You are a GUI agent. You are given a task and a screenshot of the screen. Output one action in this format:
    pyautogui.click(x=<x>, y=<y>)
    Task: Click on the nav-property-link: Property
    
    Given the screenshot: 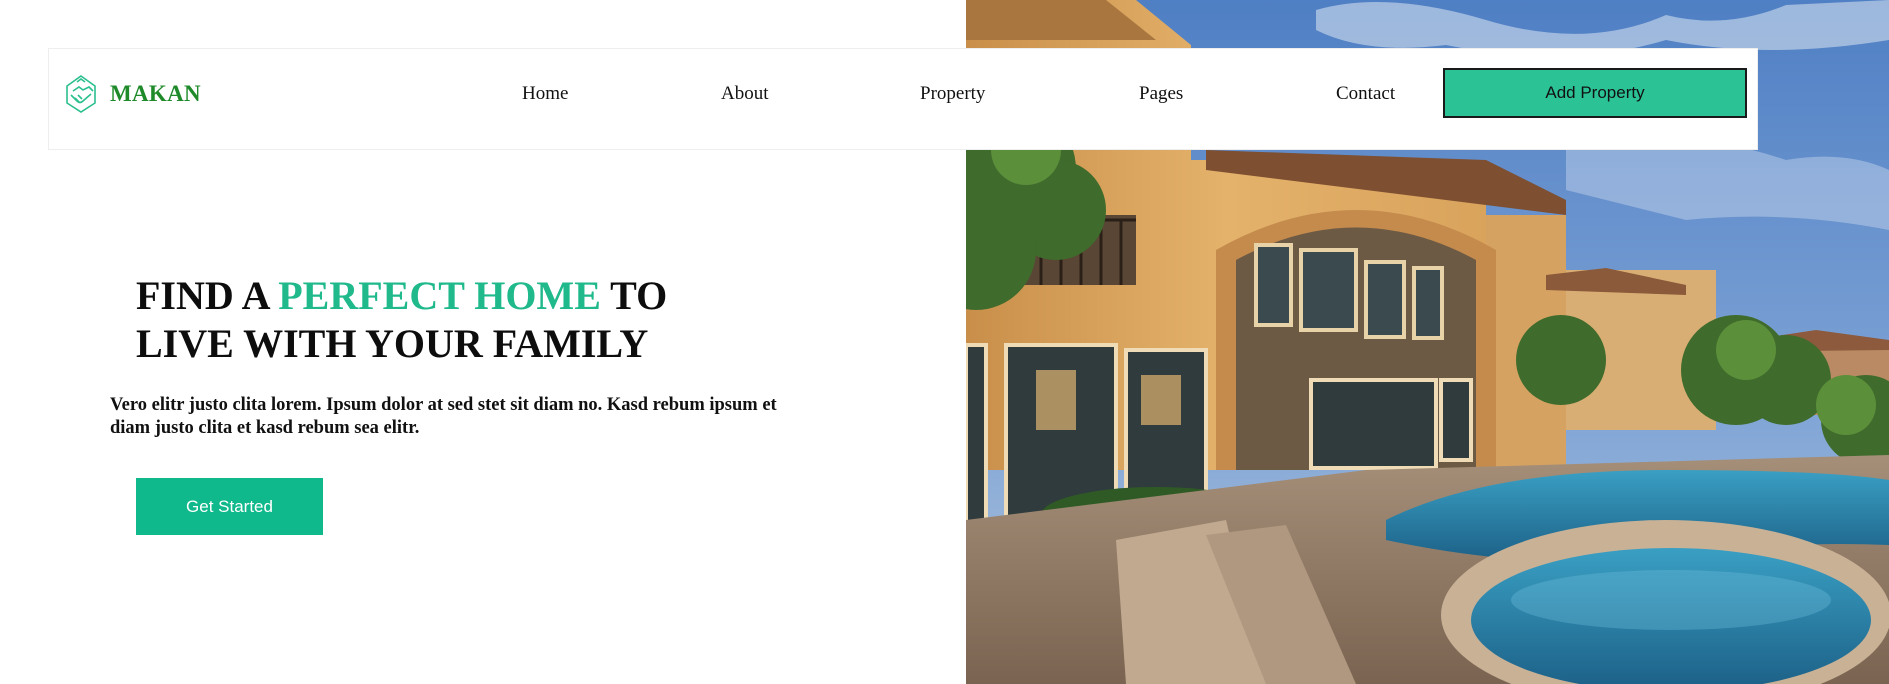 What is the action you would take?
    pyautogui.click(x=952, y=94)
    